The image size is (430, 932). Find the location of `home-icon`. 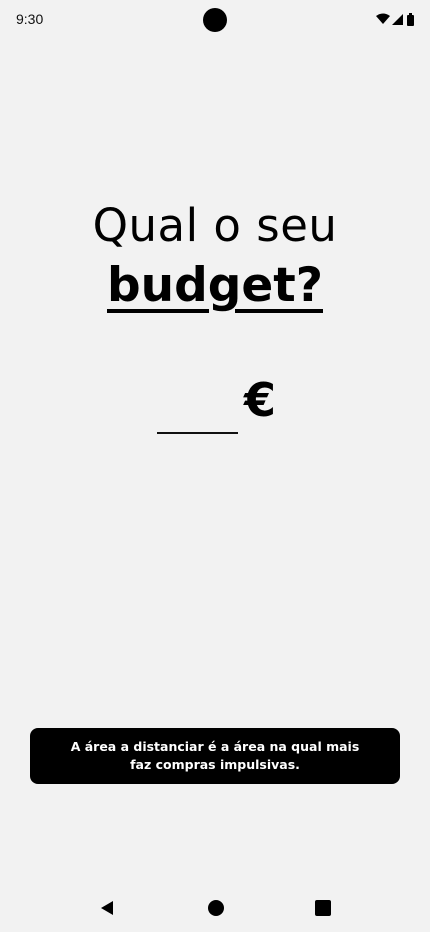

home-icon is located at coordinates (216, 908).